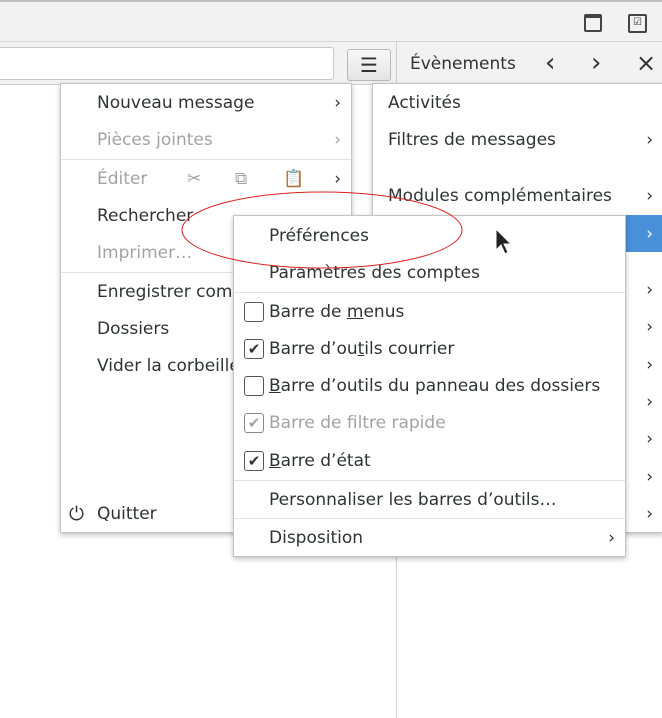  I want to click on annotation-overlay, so click(347, 230).